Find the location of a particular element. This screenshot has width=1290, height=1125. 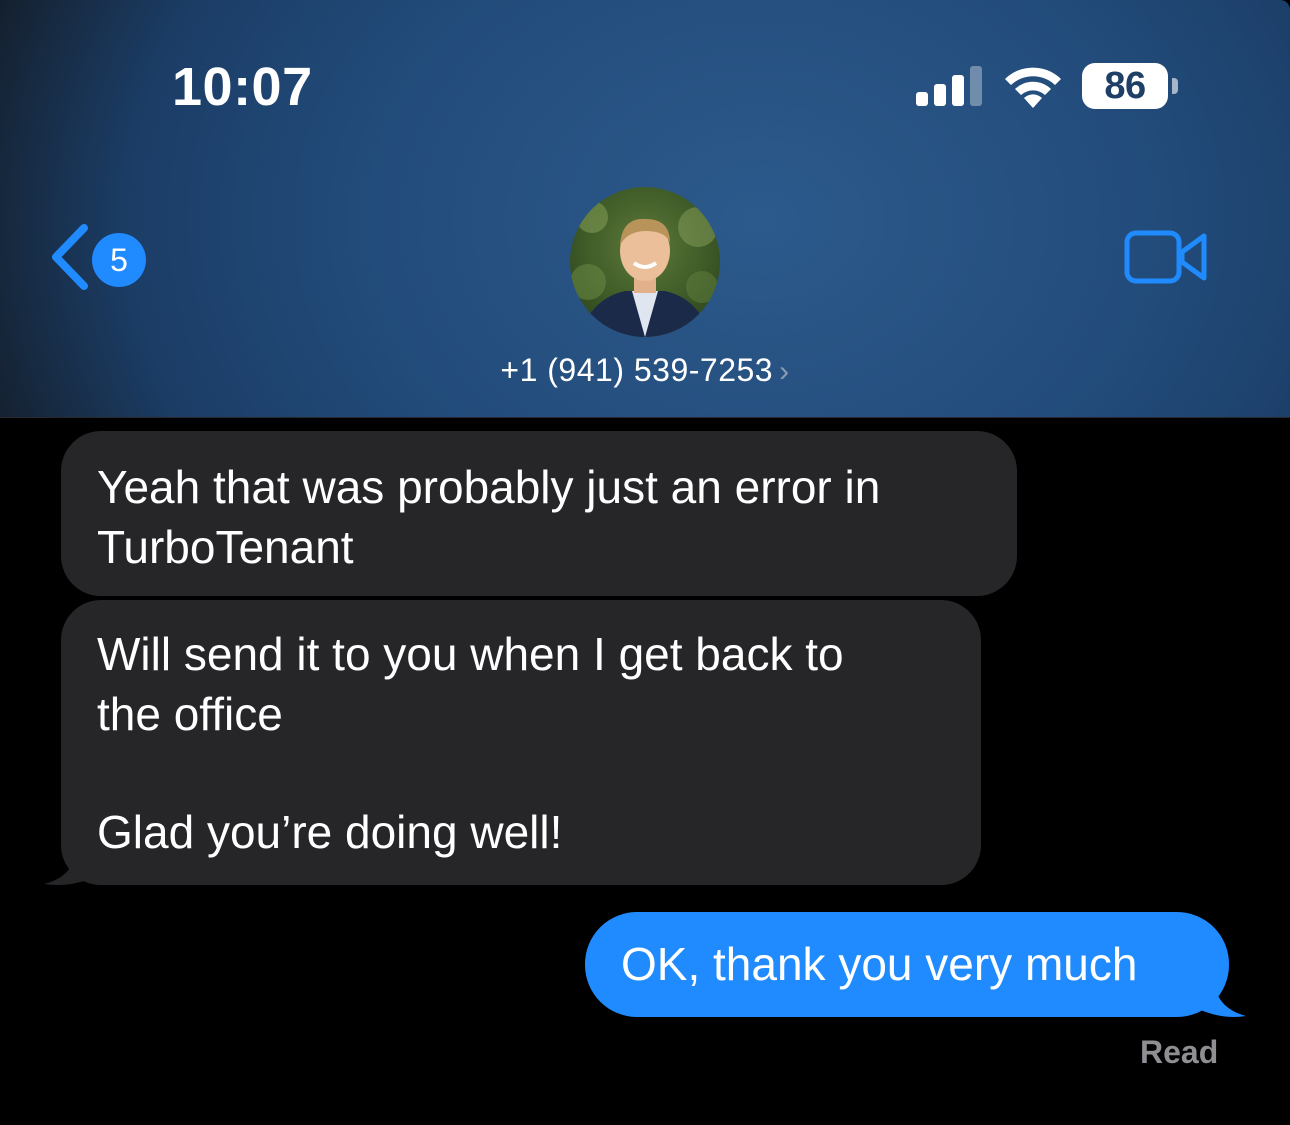

message-bubble-outgoing: OK, thank you very much is located at coordinates (907, 964).